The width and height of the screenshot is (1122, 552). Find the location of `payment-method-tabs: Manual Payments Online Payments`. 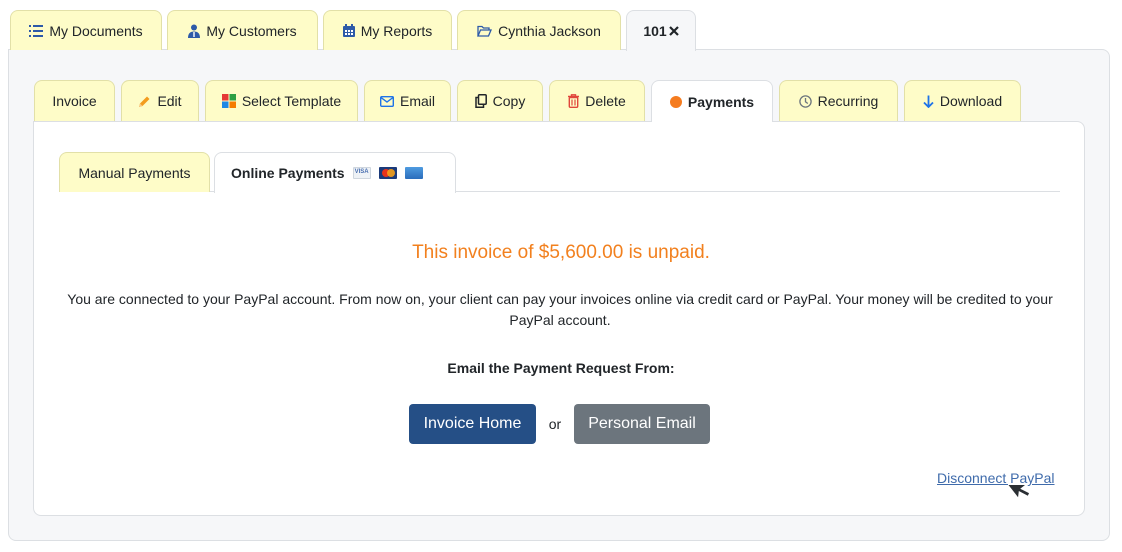

payment-method-tabs: Manual Payments Online Payments is located at coordinates (257, 172).